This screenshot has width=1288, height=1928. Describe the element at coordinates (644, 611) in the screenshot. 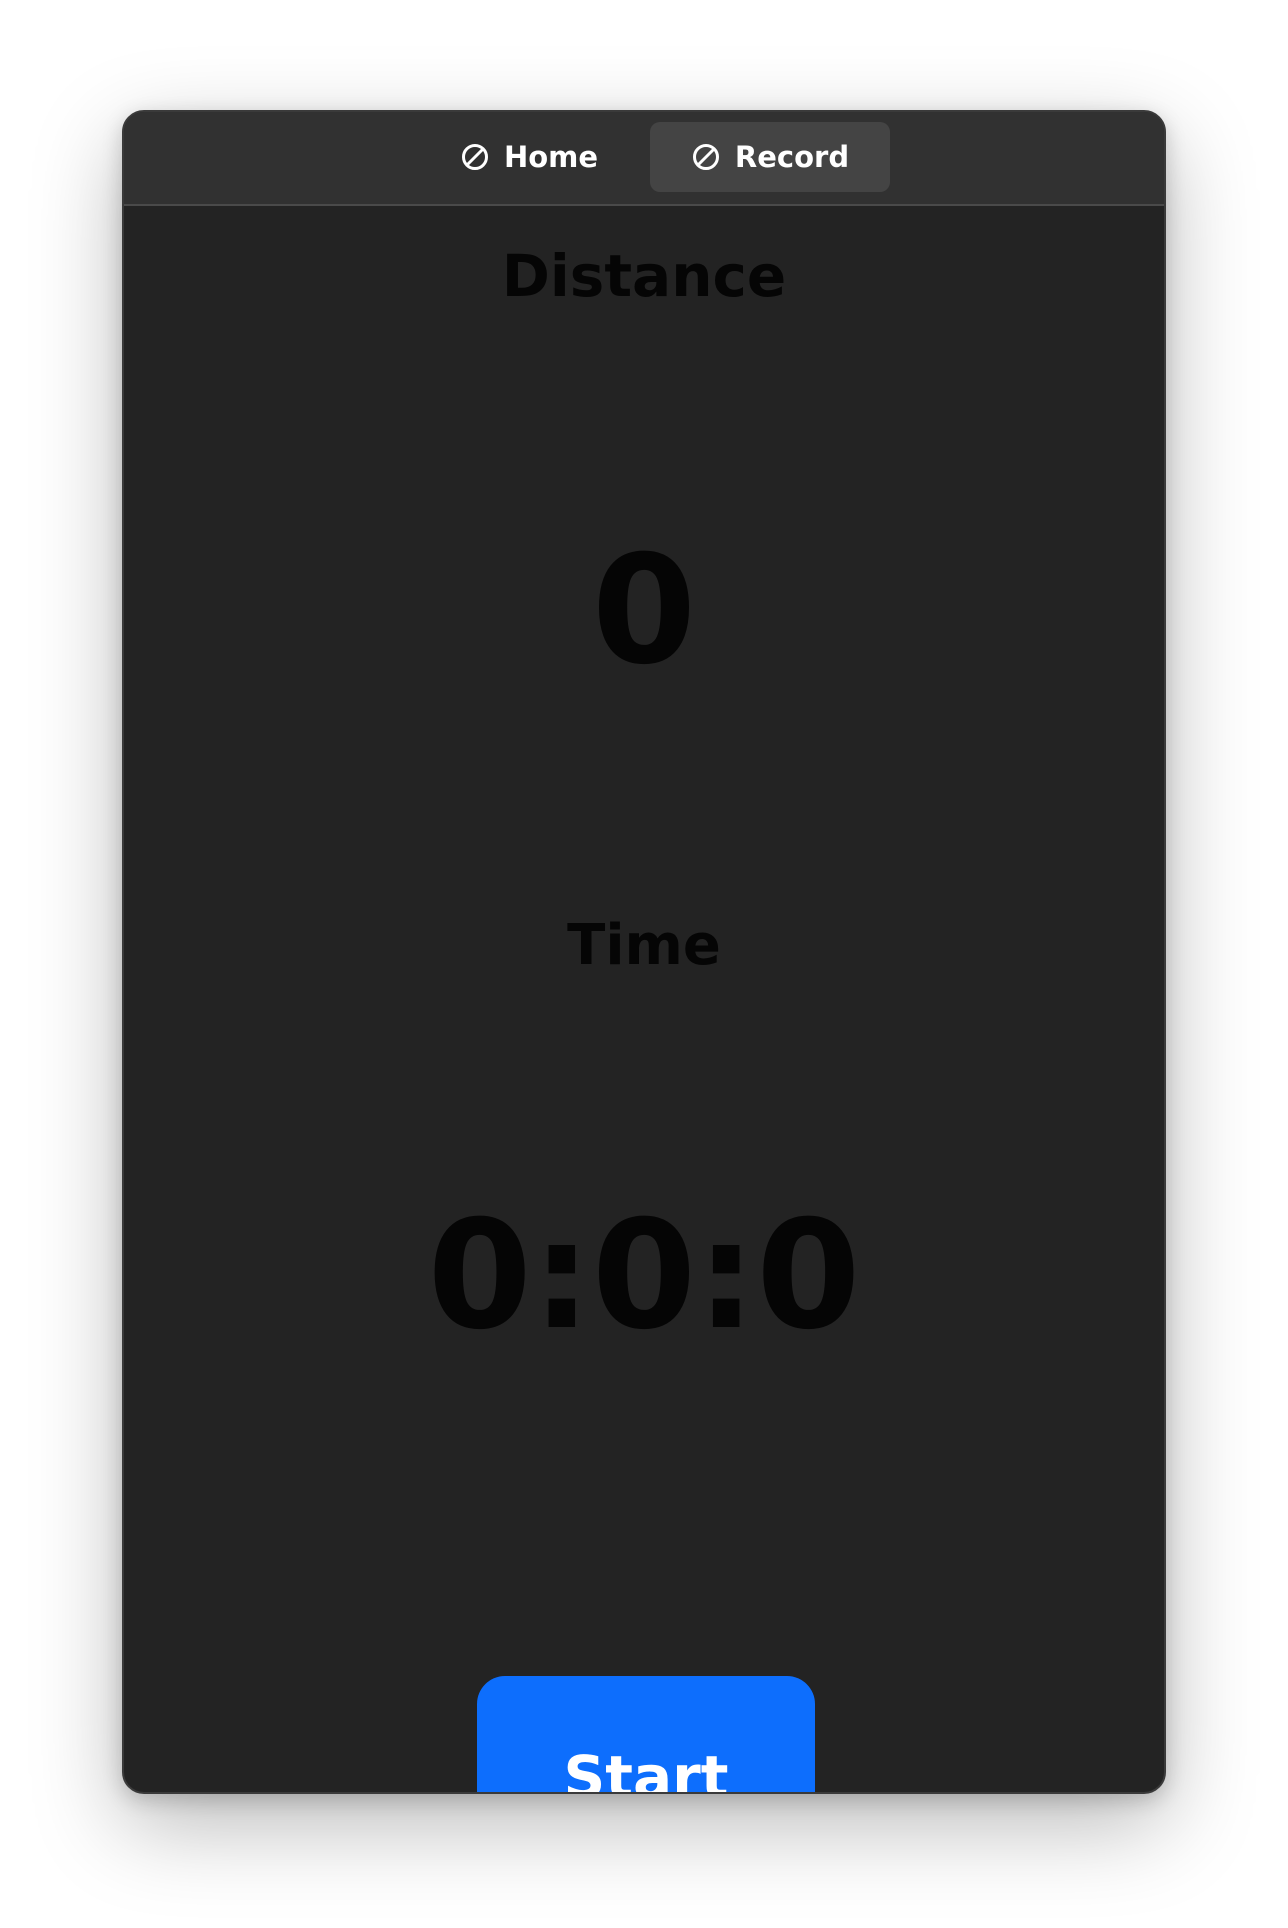

I see `distance-value: 0` at that location.